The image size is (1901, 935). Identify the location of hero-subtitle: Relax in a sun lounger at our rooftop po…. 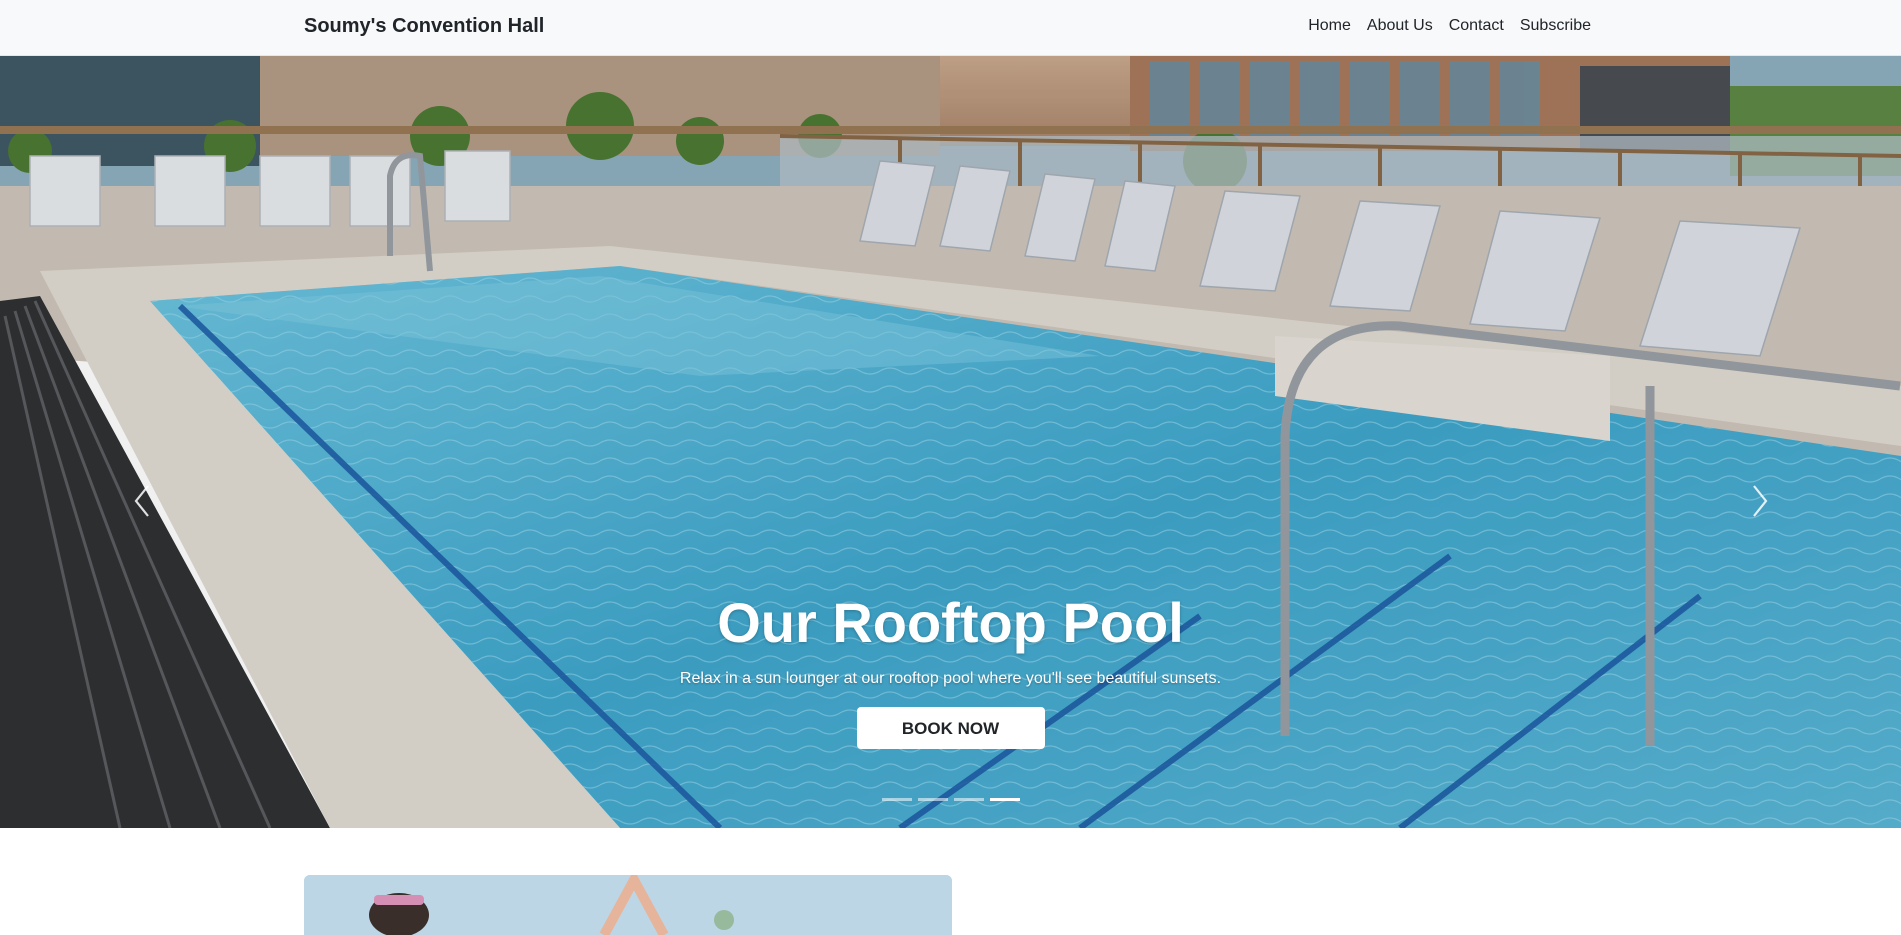
(950, 678).